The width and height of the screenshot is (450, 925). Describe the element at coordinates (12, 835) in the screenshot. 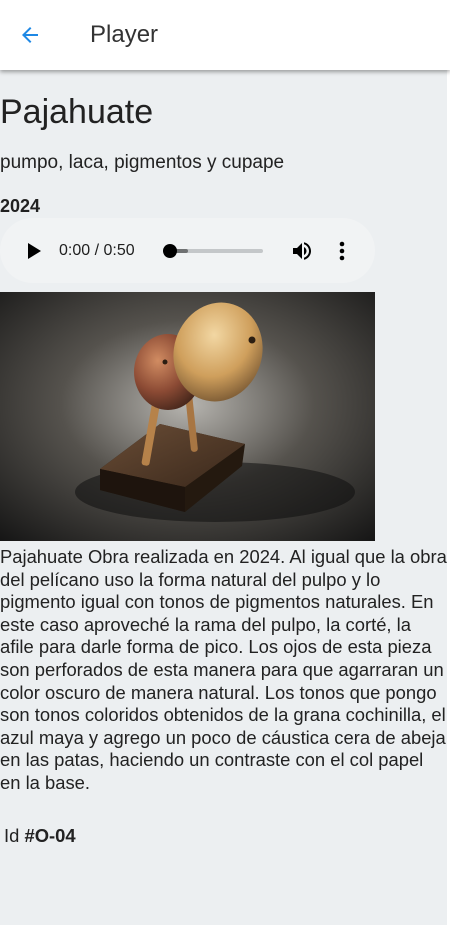

I see `id-label: Id` at that location.